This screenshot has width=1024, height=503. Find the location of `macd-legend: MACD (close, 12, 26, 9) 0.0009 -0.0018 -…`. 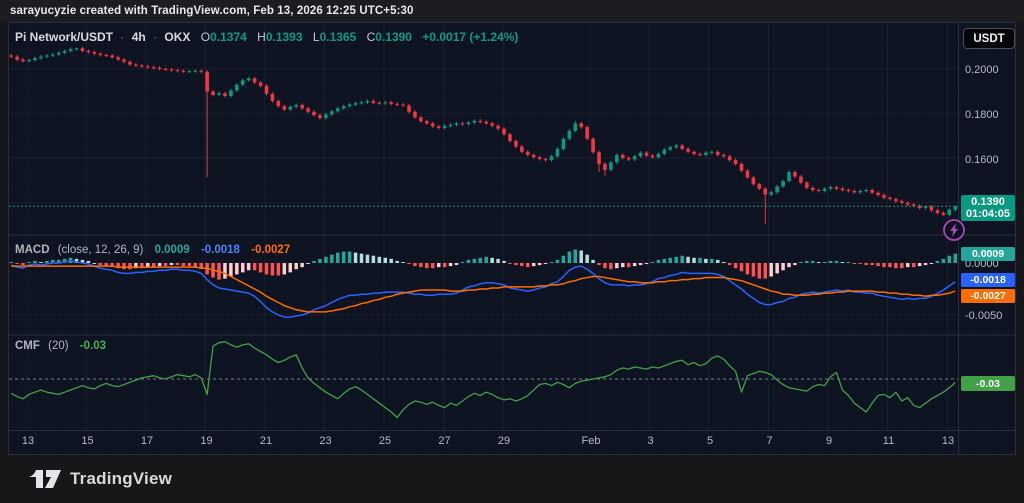

macd-legend: MACD (close, 12, 26, 9) 0.0009 -0.0018 -… is located at coordinates (152, 250).